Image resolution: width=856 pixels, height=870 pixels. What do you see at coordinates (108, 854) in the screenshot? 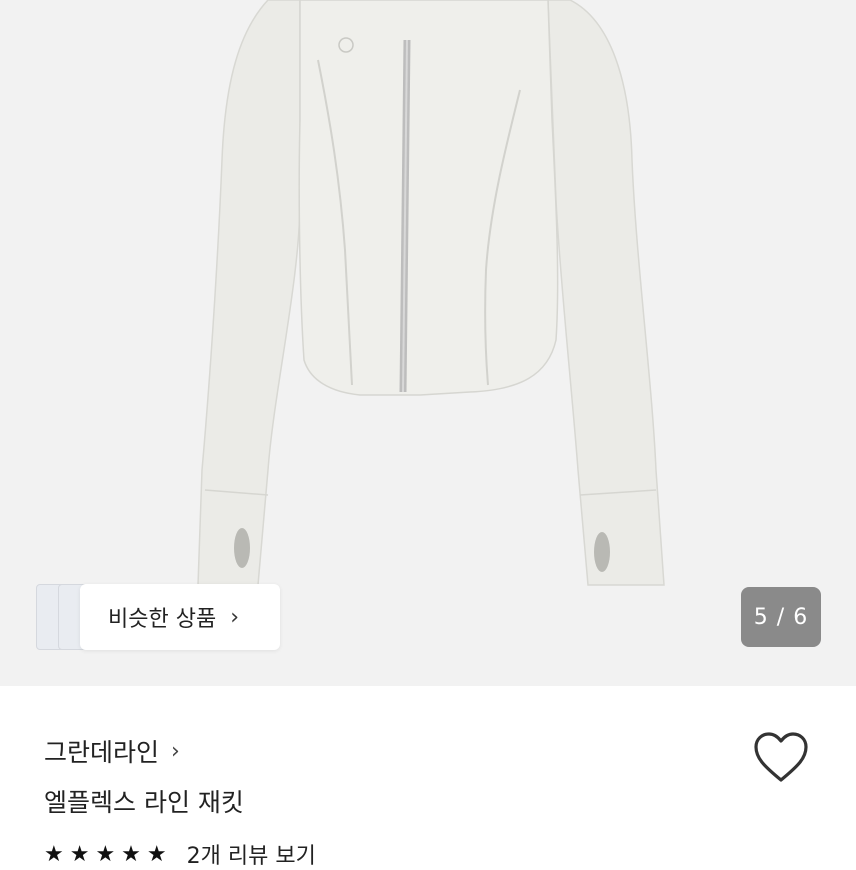
I see `rating-stars: ★★★★★` at bounding box center [108, 854].